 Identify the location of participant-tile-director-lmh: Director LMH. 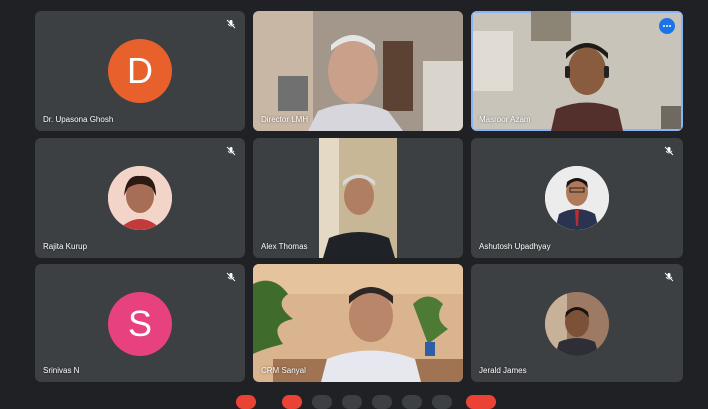
(358, 71).